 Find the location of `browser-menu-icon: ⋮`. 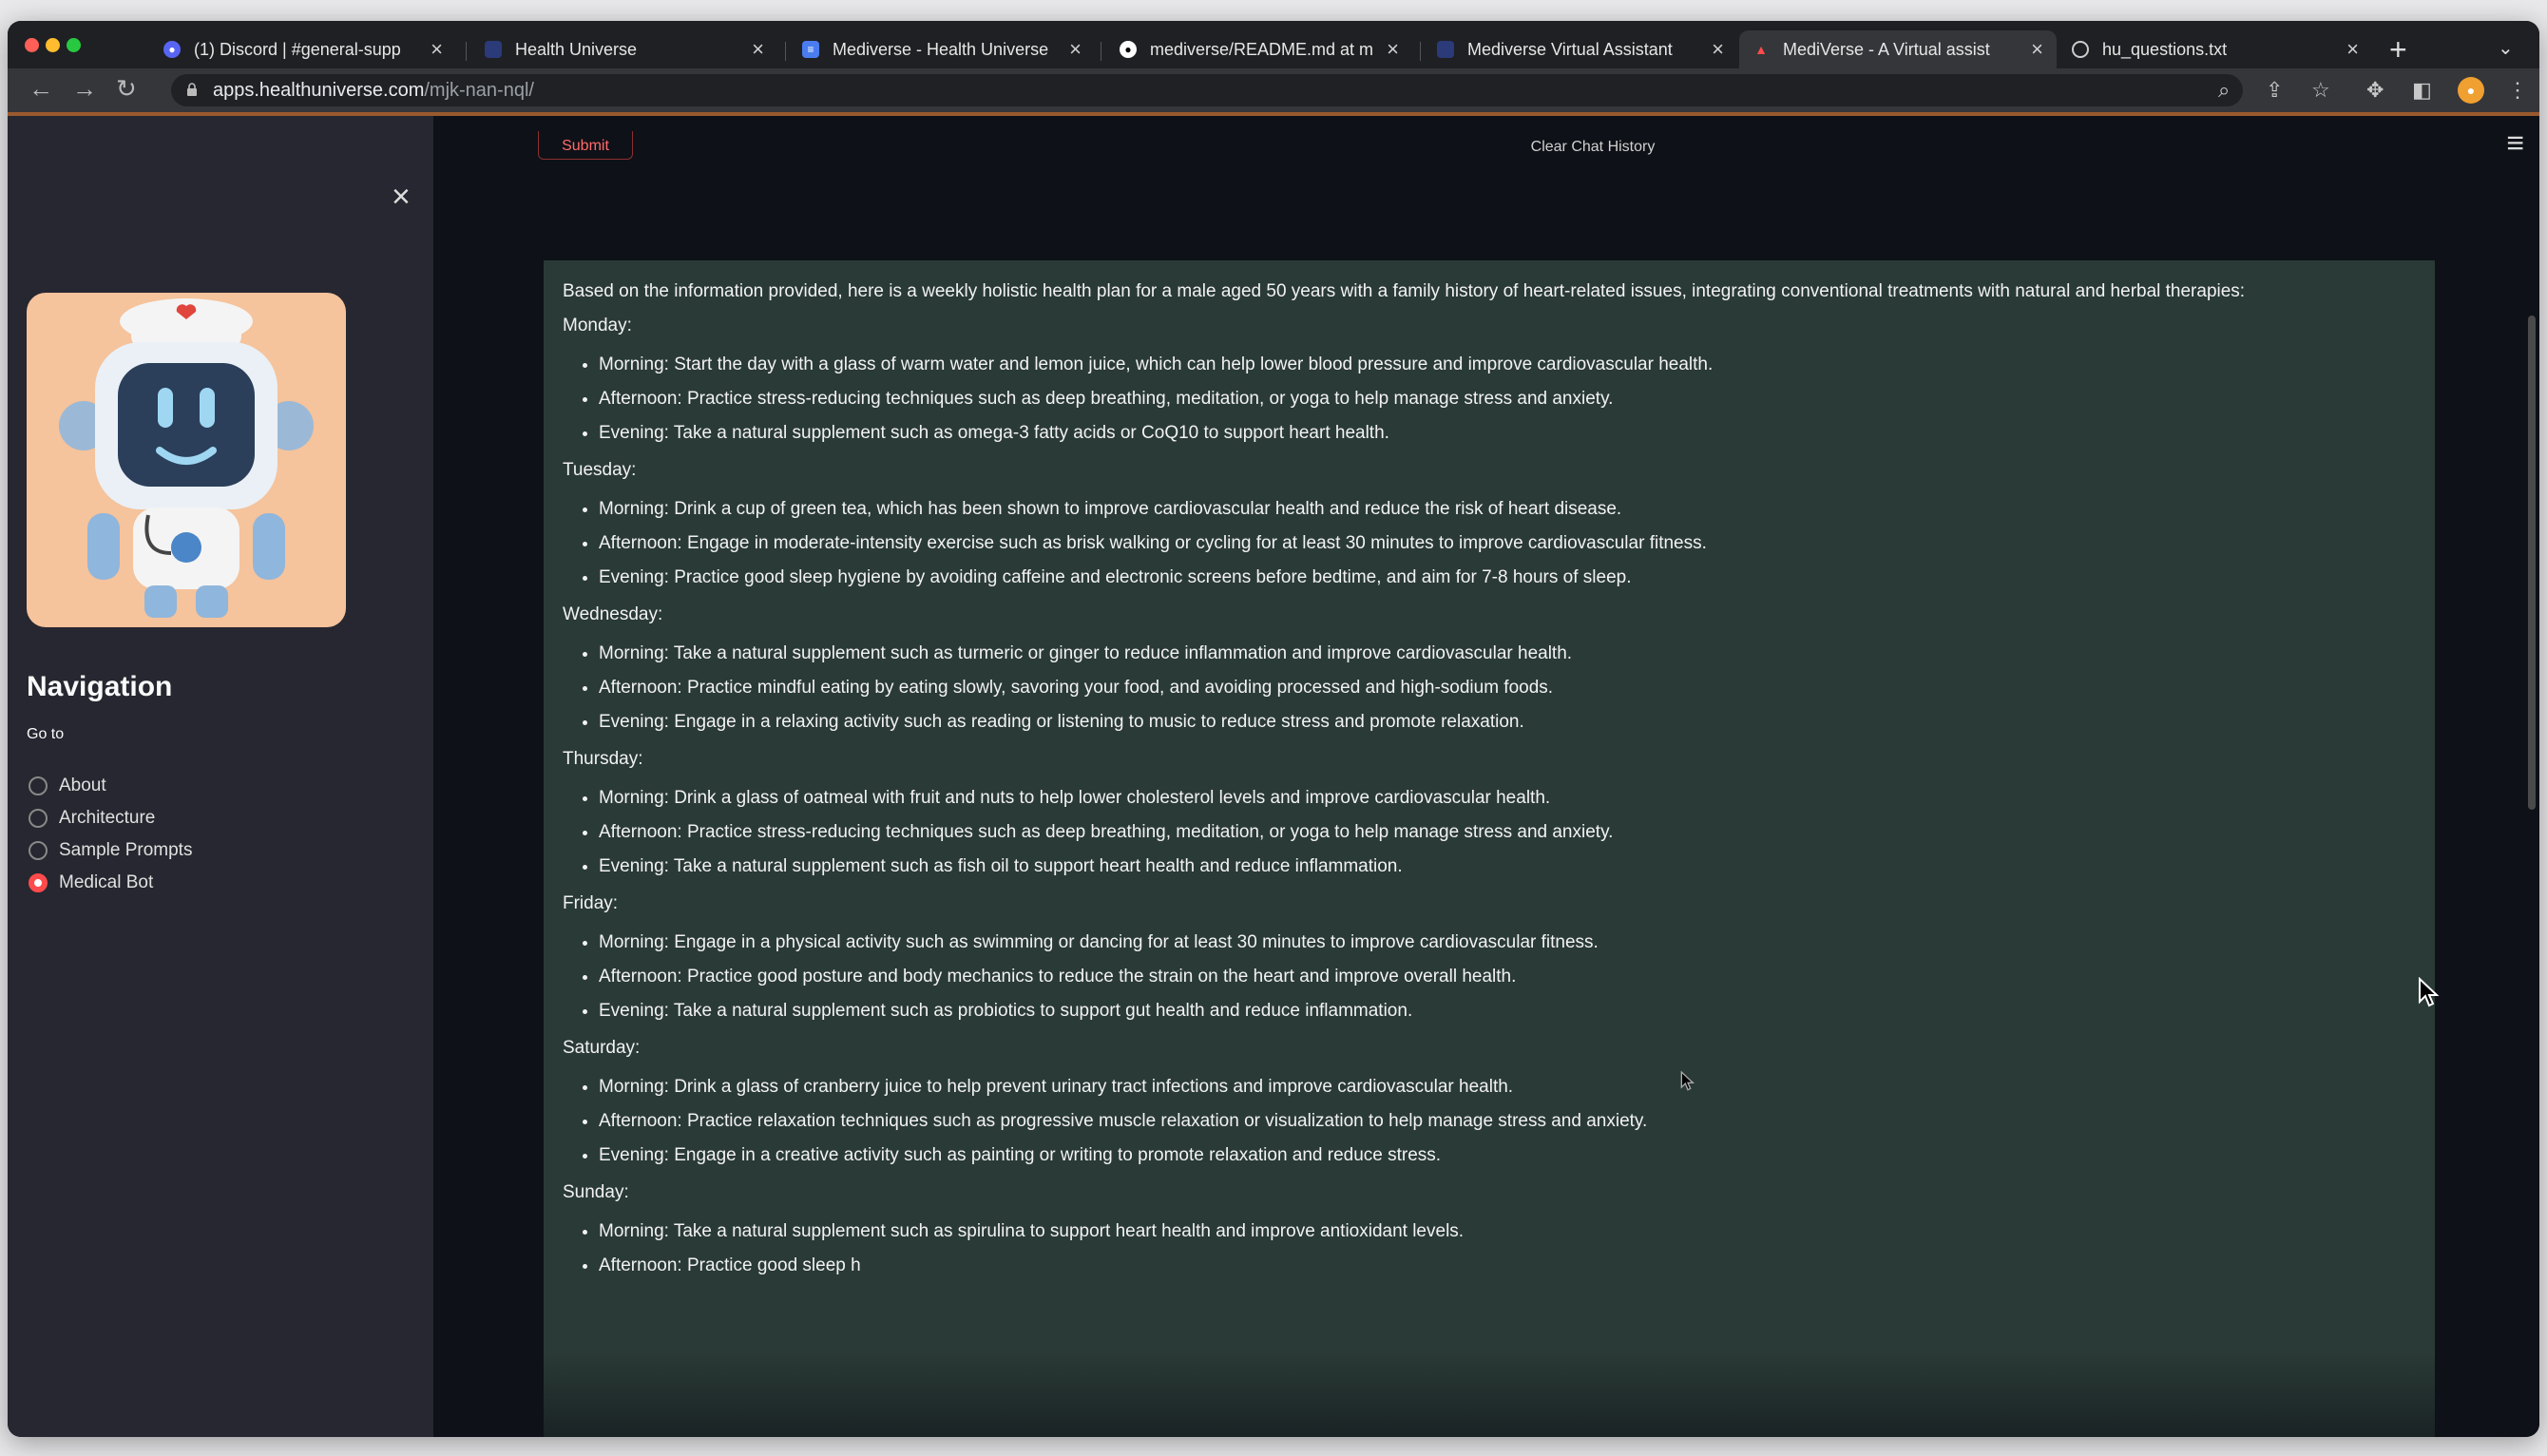

browser-menu-icon: ⋮ is located at coordinates (2518, 91).